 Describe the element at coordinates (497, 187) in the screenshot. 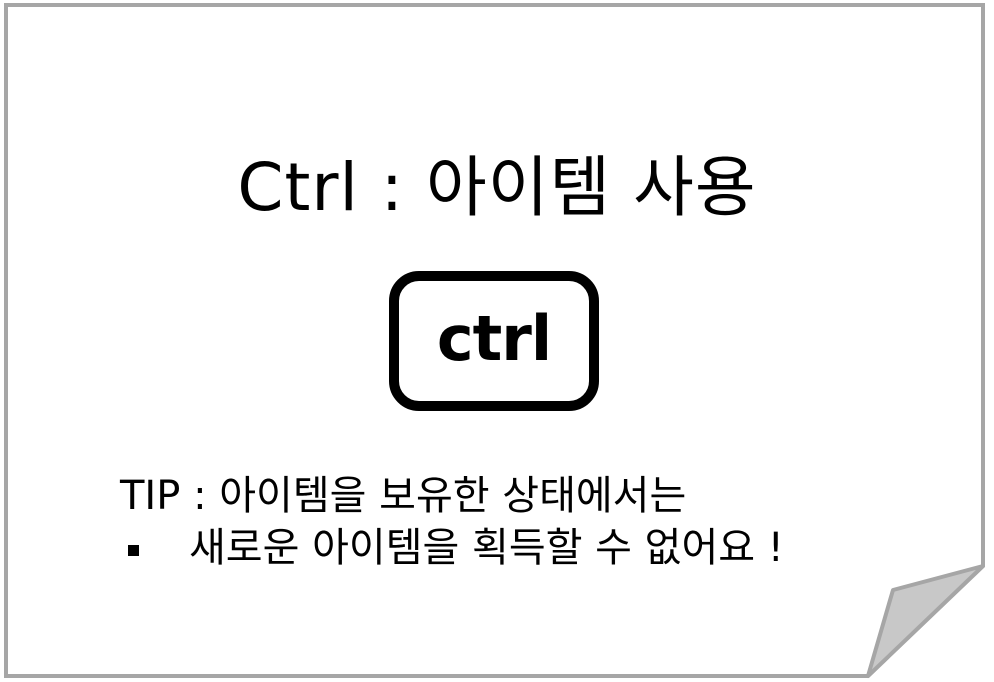

I see `page-title: Ctrl : 아이템 사용` at that location.